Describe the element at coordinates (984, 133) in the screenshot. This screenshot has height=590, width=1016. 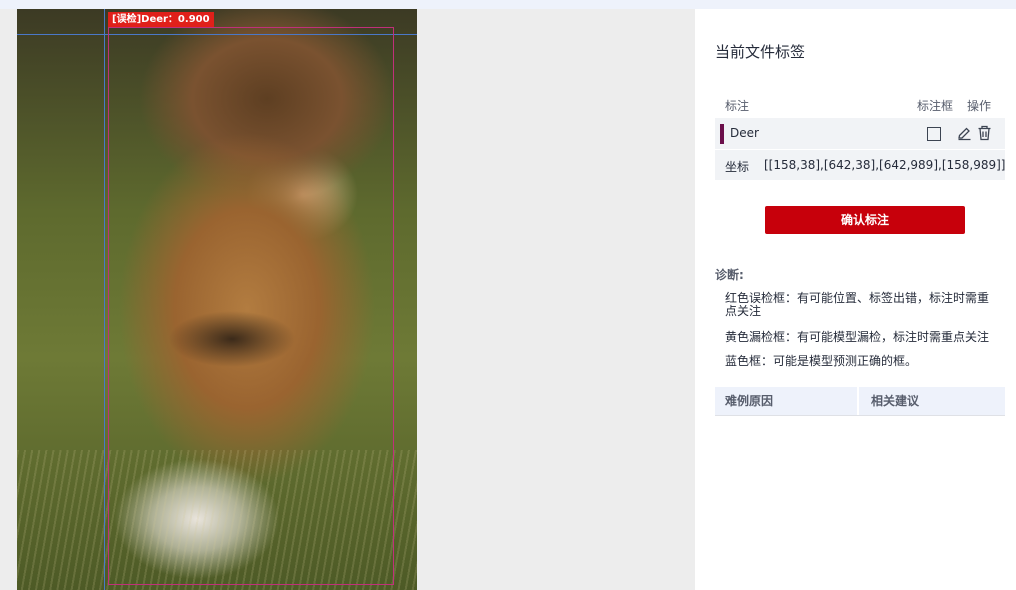
I see `trash-icon` at that location.